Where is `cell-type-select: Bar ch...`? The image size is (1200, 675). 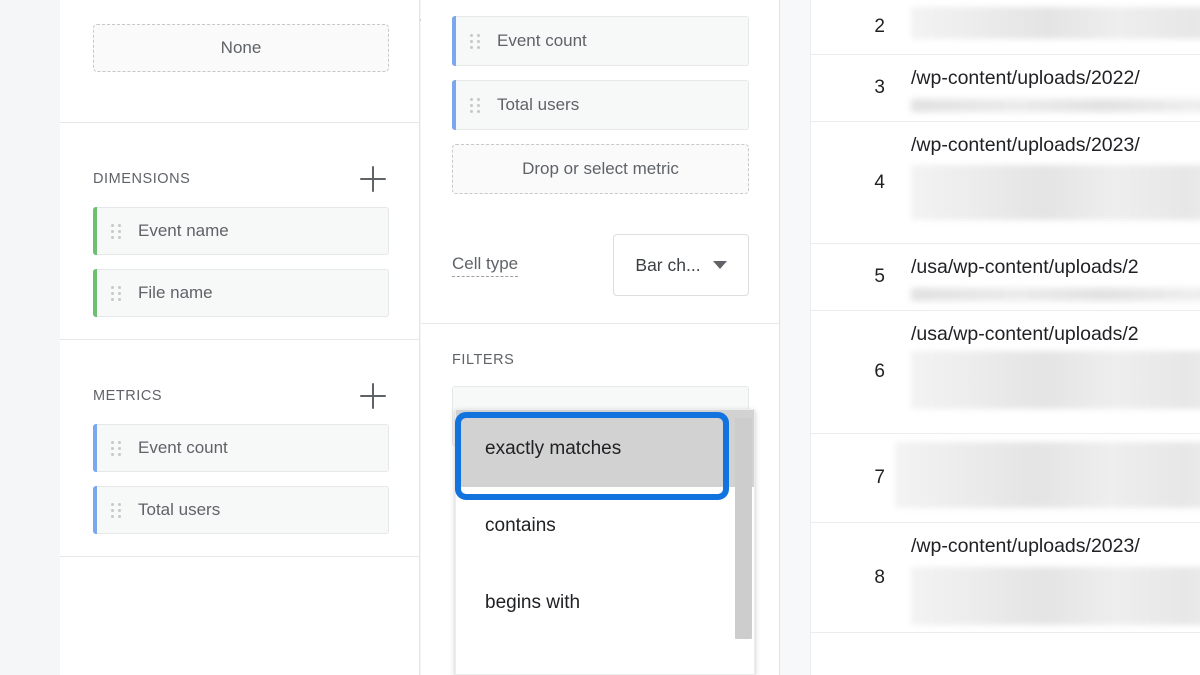 cell-type-select: Bar ch... is located at coordinates (681, 265).